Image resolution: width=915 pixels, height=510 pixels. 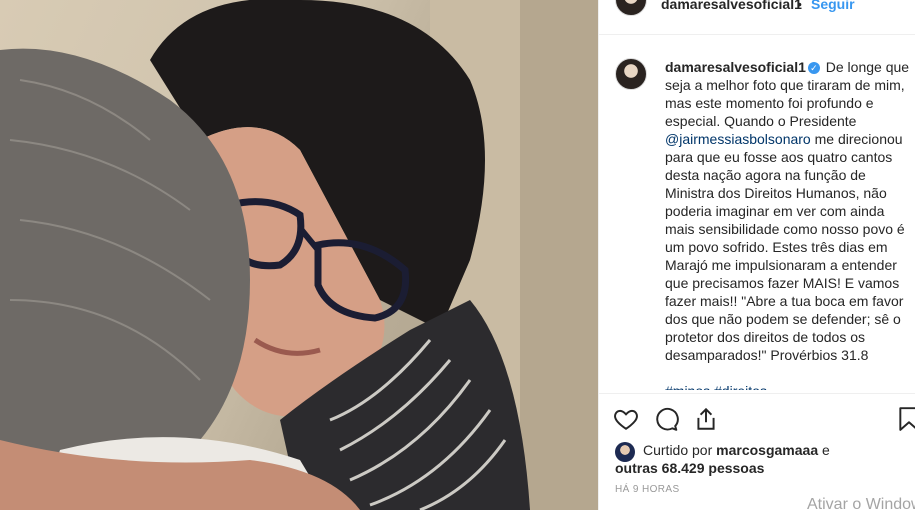 What do you see at coordinates (631, 8) in the screenshot?
I see `header-avatar` at bounding box center [631, 8].